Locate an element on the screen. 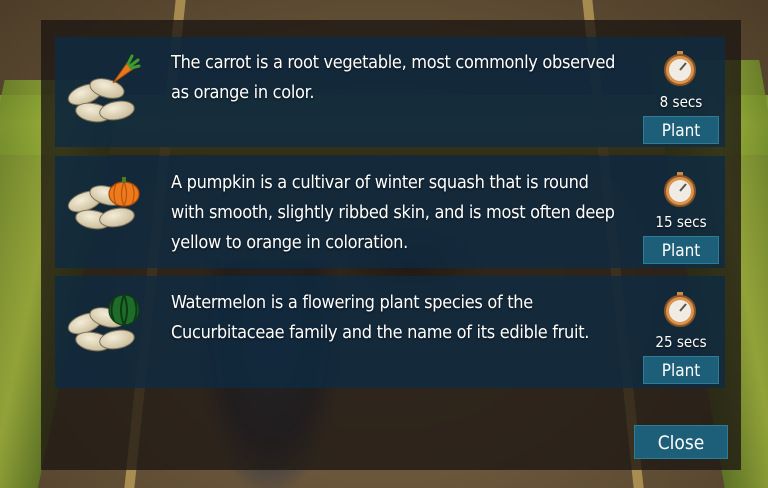  crop-side-panel: 15 secs Plant is located at coordinates (681, 212).